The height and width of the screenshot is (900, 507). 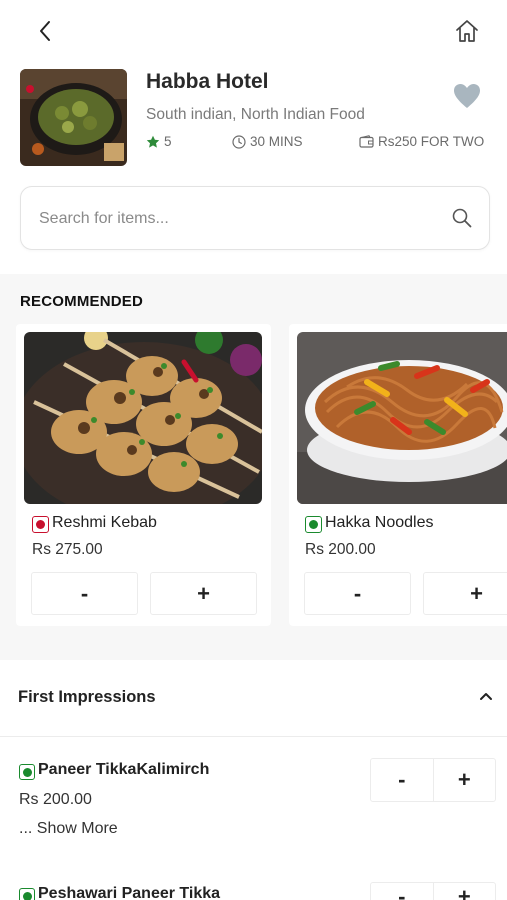 I want to click on back-arrow-icon, so click(x=45, y=31).